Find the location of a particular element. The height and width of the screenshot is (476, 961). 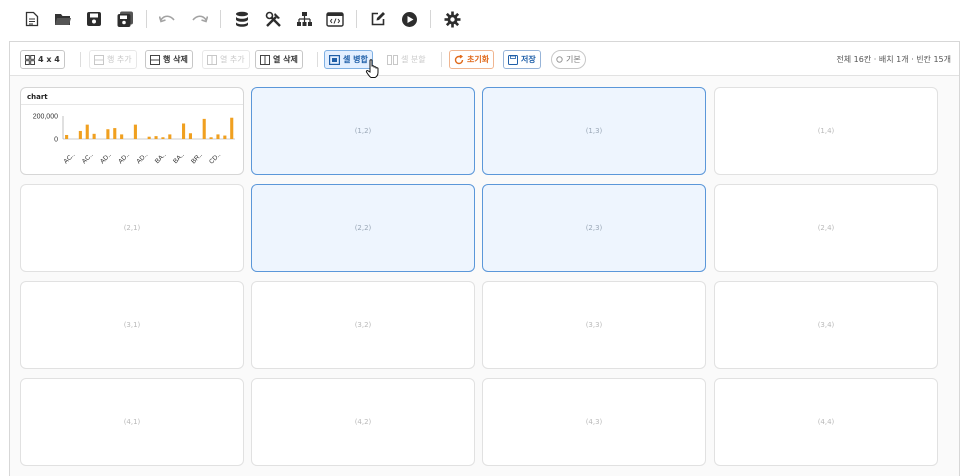

grid-cell: (2,3) is located at coordinates (594, 228).